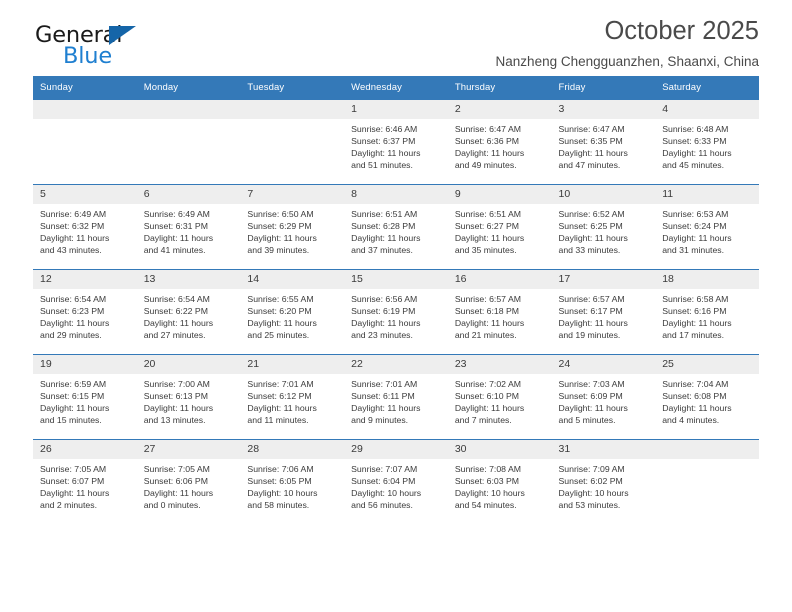 The height and width of the screenshot is (612, 792). What do you see at coordinates (591, 299) in the screenshot?
I see `sunrise-time: Sunrise: 6:57 AM` at bounding box center [591, 299].